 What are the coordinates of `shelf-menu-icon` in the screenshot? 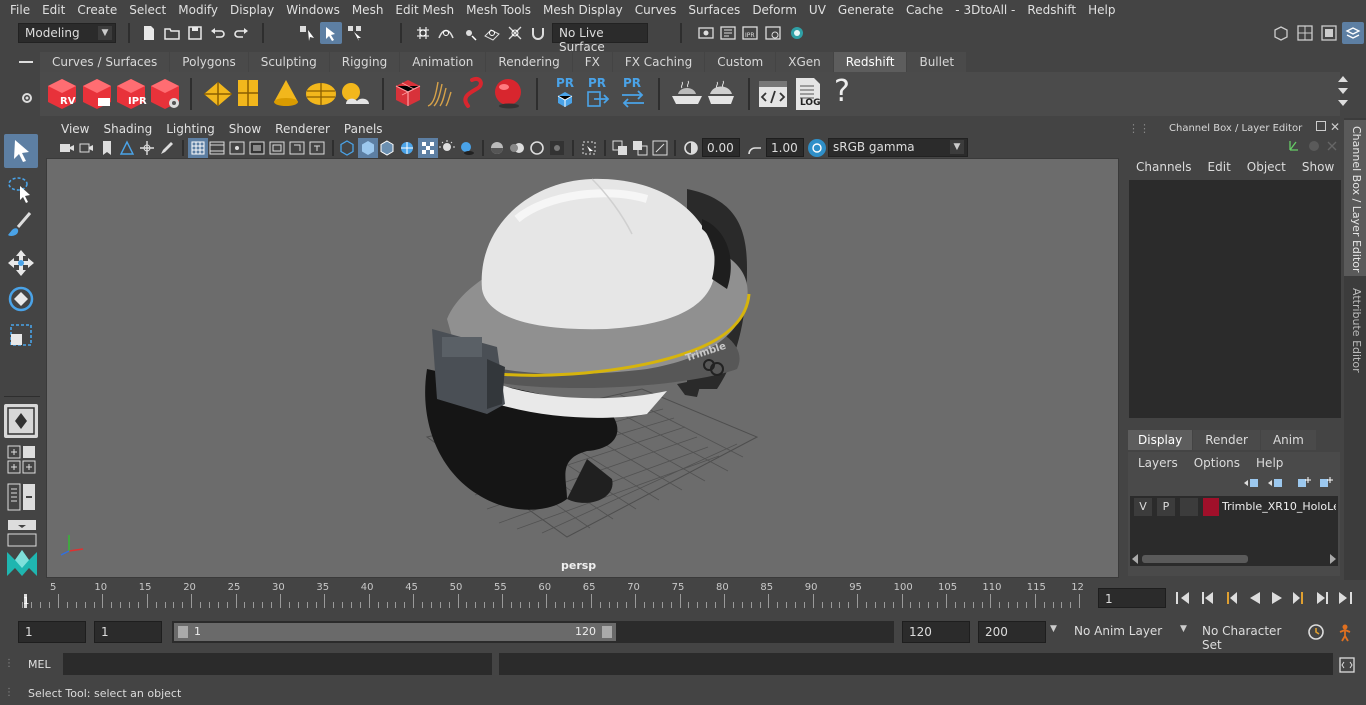 It's located at (26, 62).